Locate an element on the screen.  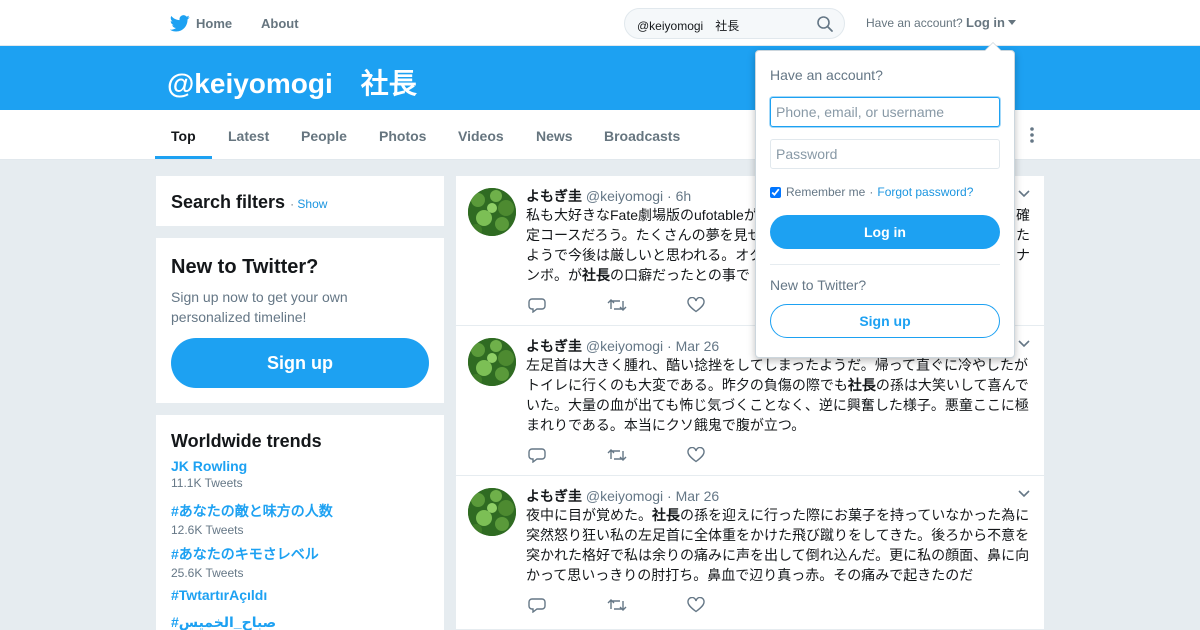
trend-name: #あなたのキモさレベル is located at coordinates (245, 554).